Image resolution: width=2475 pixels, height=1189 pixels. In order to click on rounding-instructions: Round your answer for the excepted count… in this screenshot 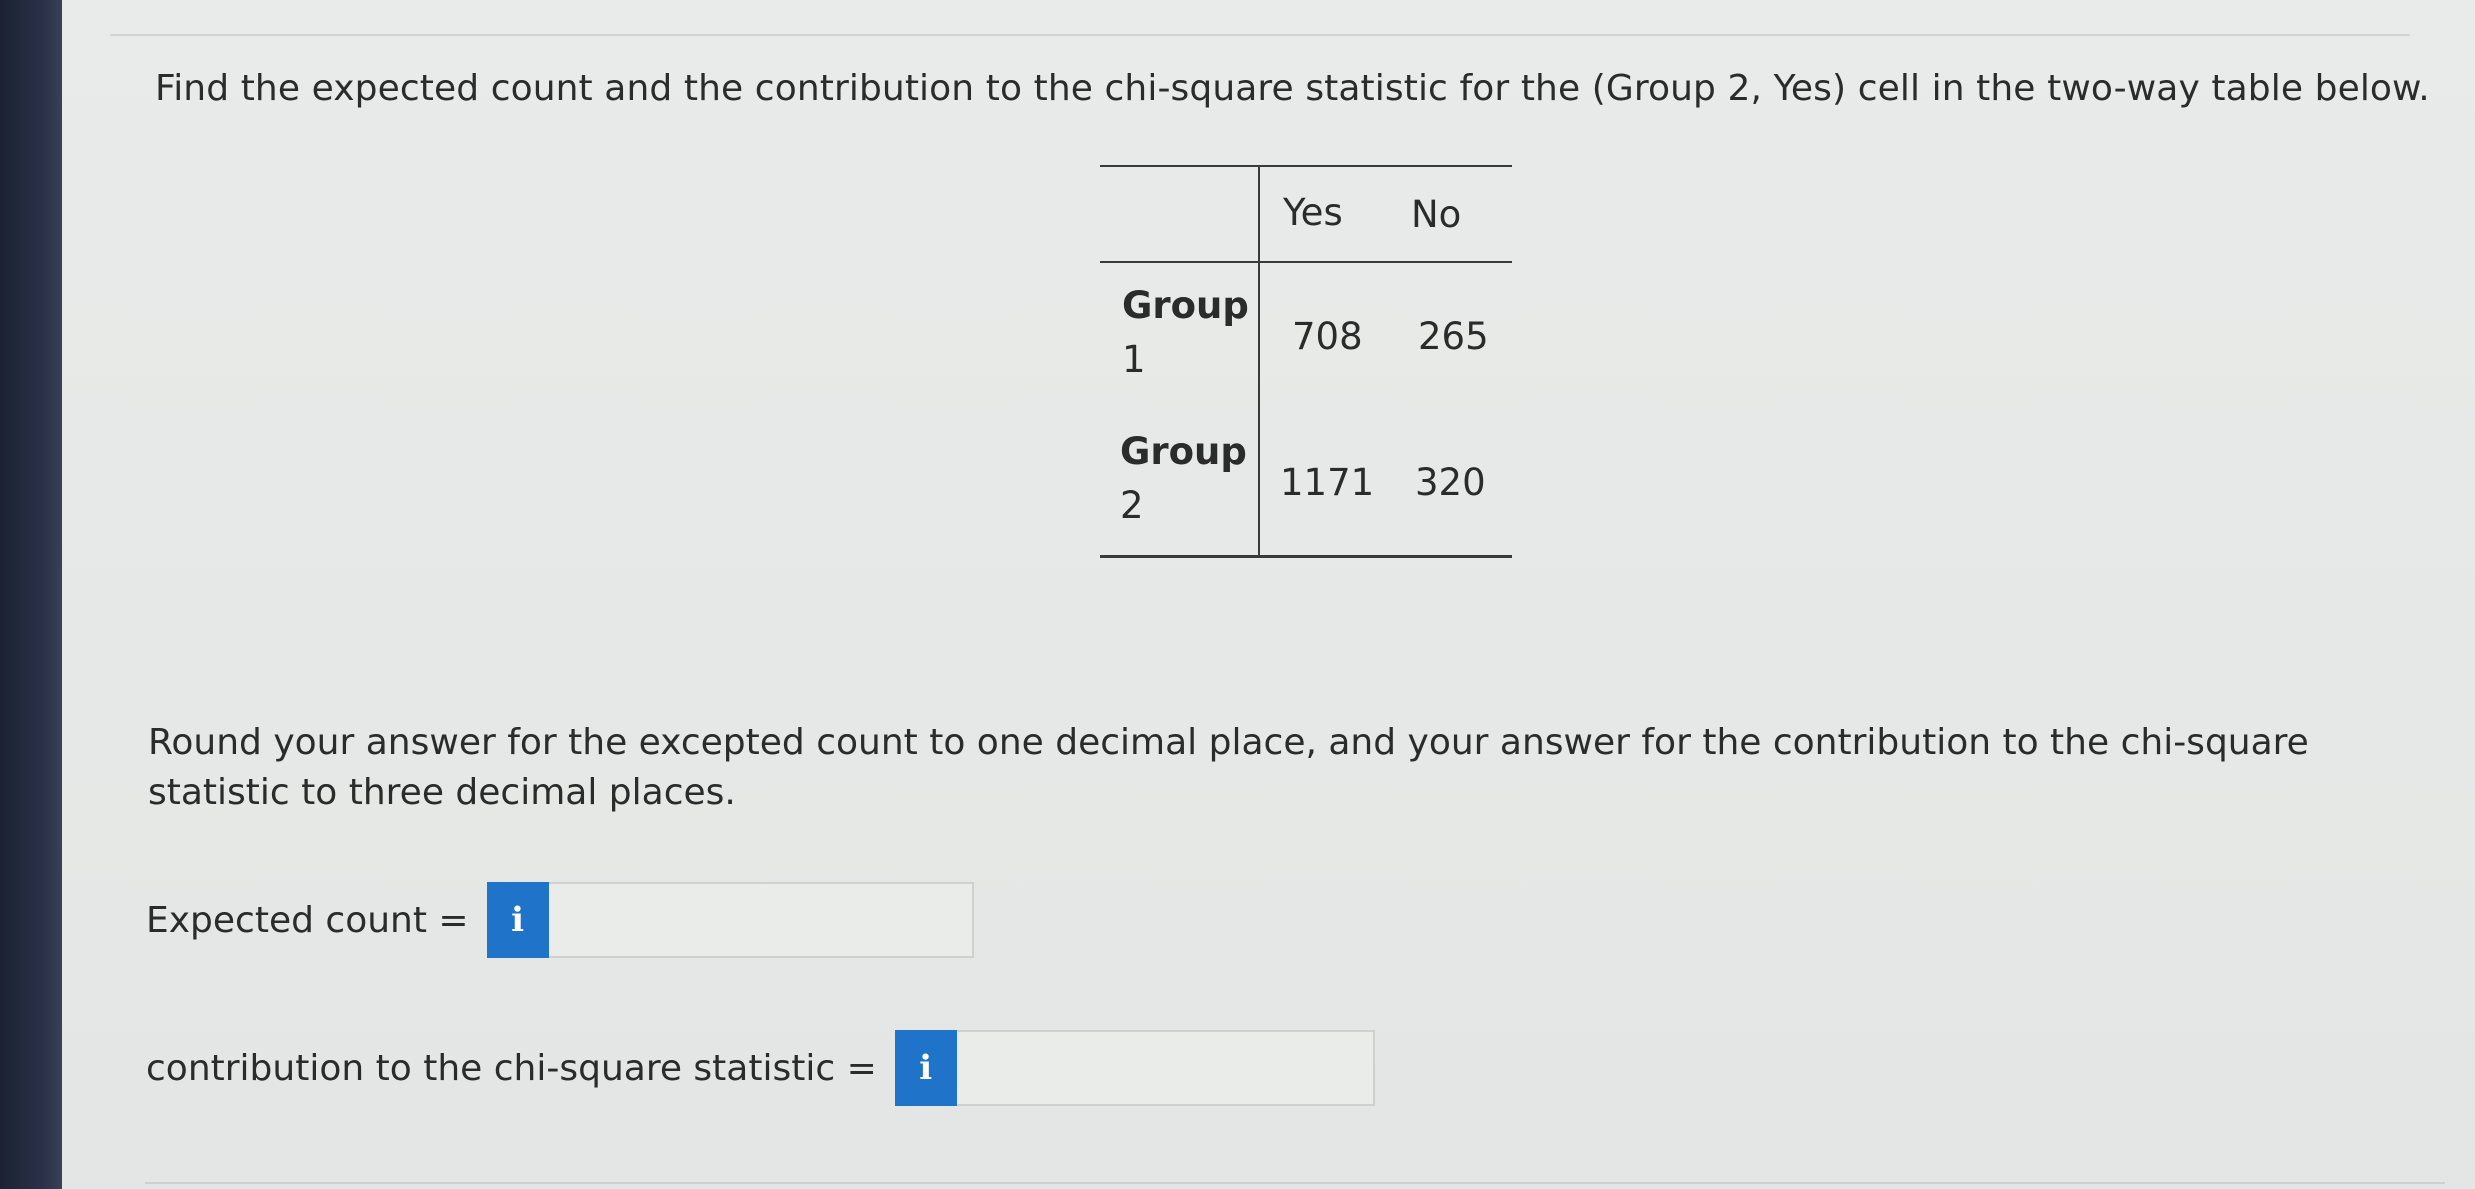, I will do `click(1228, 767)`.